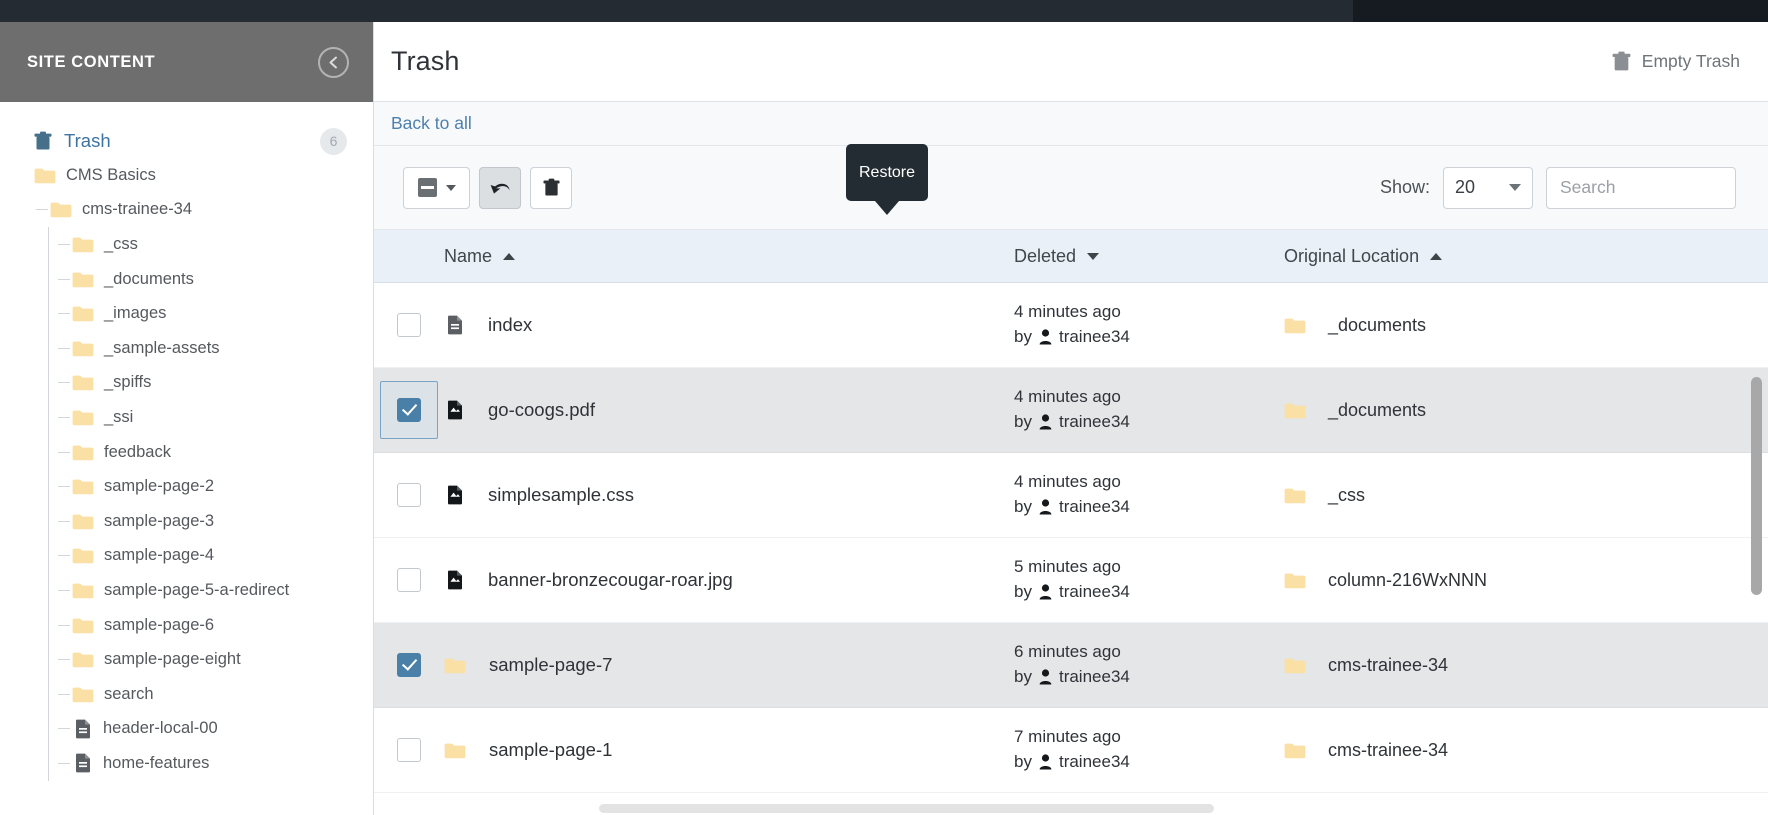 The width and height of the screenshot is (1768, 815). What do you see at coordinates (887, 172) in the screenshot?
I see `restore-tooltip: Restore` at bounding box center [887, 172].